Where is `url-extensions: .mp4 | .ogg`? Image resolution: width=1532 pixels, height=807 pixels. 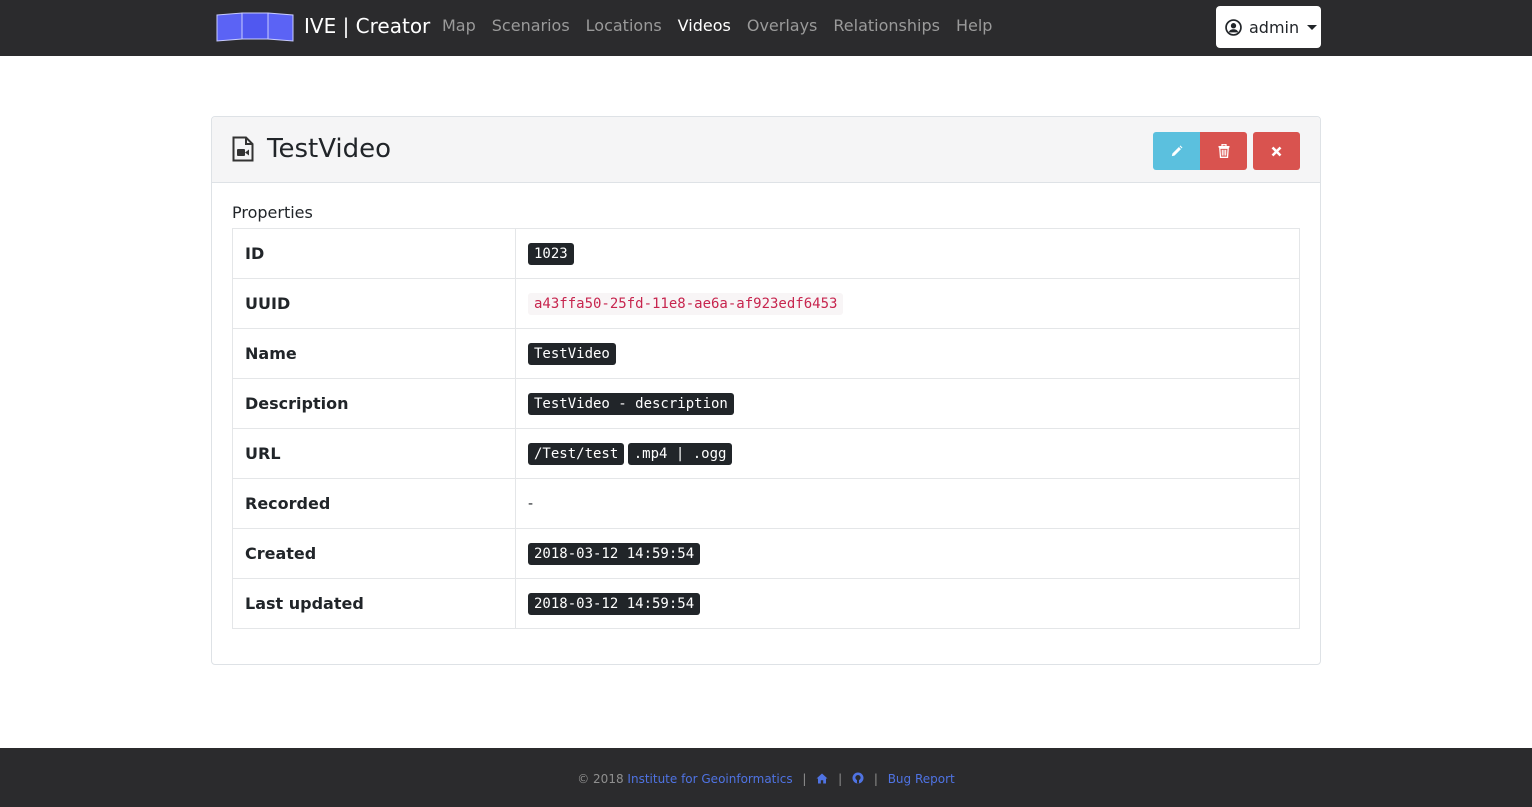
url-extensions: .mp4 | .ogg is located at coordinates (680, 453).